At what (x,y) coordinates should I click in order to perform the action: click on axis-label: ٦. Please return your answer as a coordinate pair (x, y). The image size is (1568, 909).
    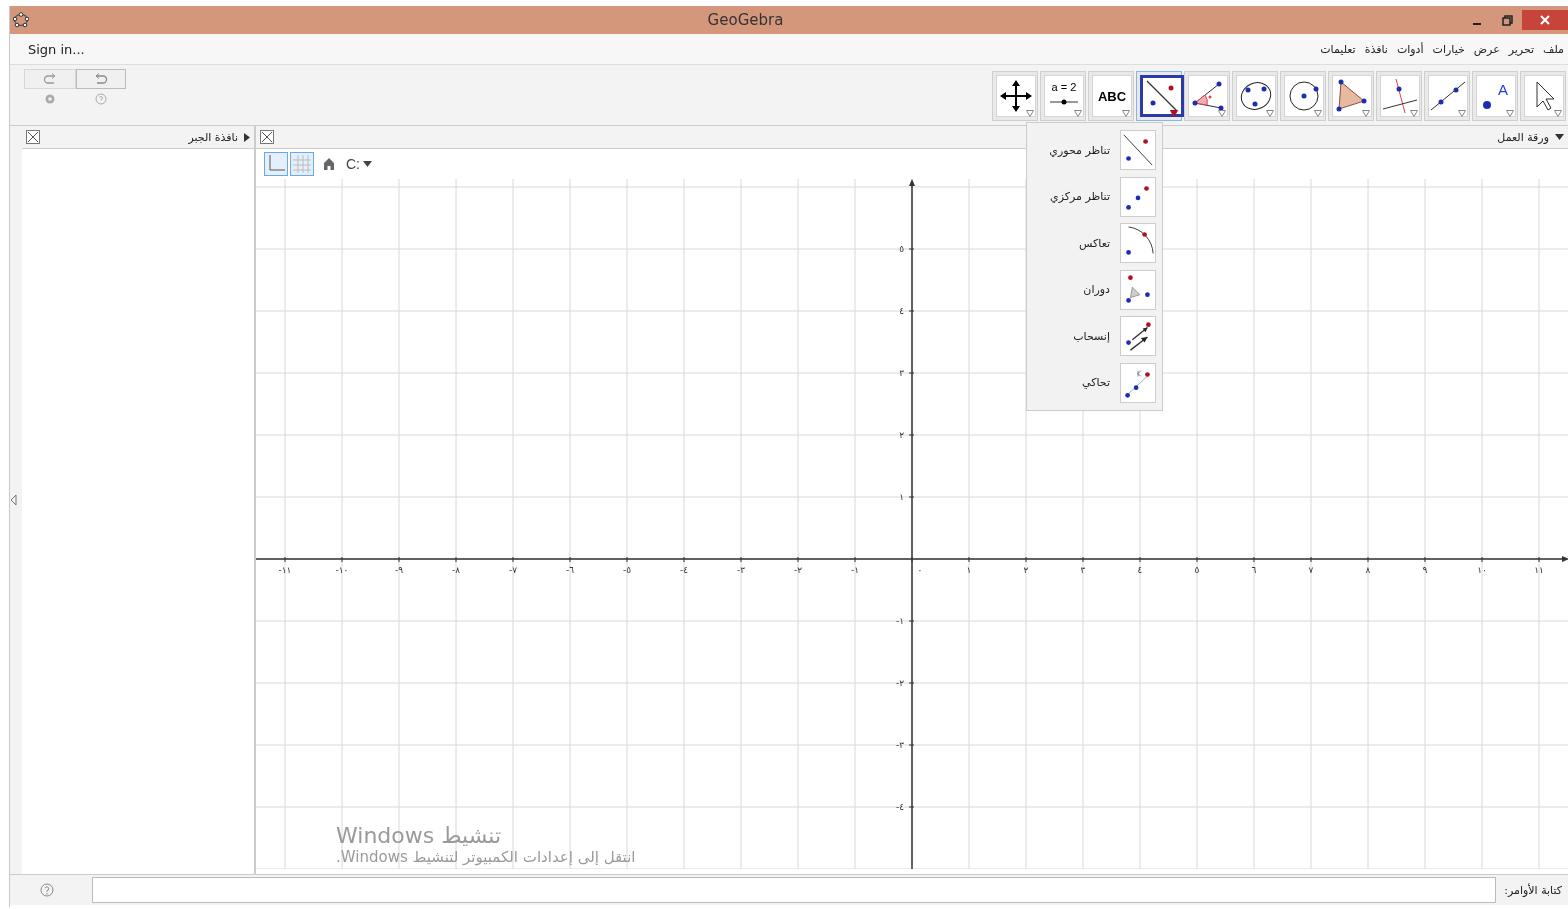
    Looking at the image, I should click on (1254, 570).